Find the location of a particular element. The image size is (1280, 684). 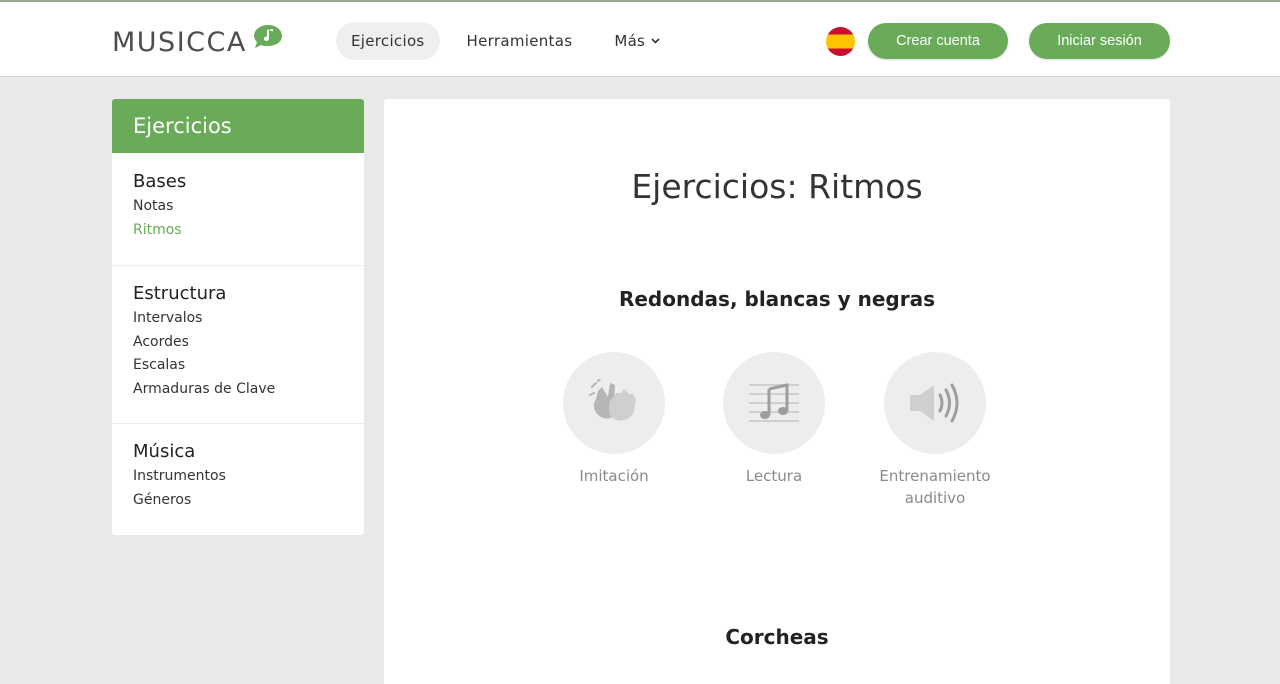

music-note-icon is located at coordinates (774, 402).